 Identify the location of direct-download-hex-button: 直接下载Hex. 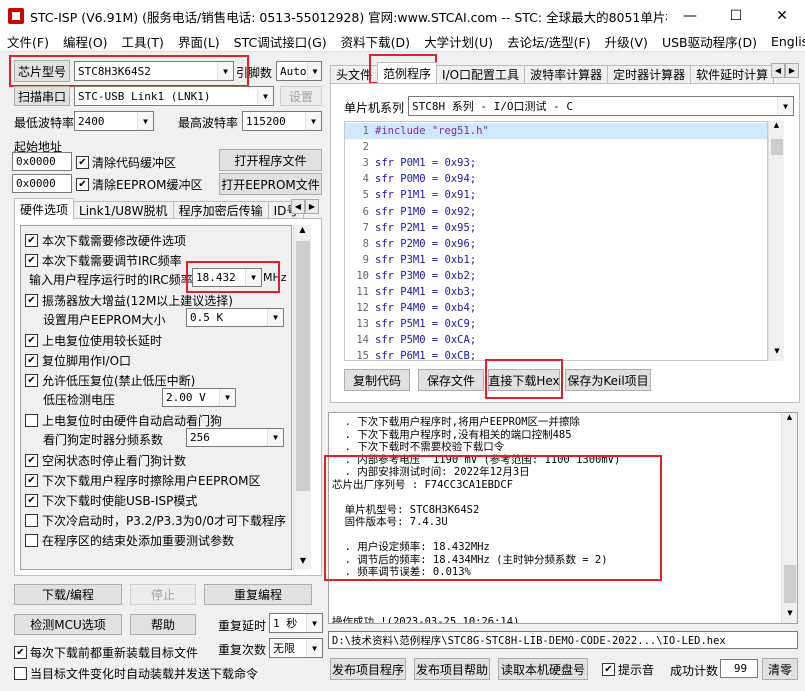
(524, 380).